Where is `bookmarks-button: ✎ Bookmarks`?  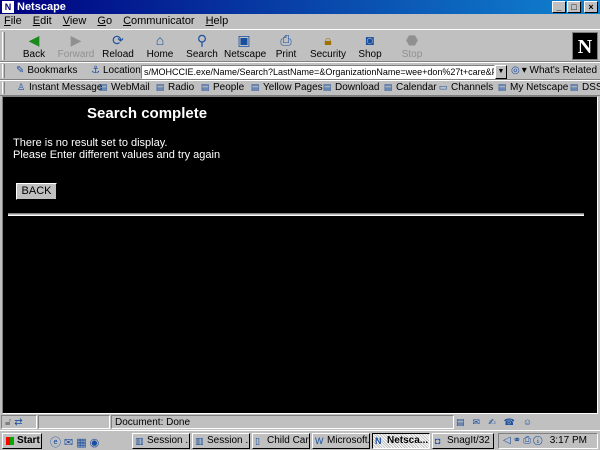
bookmarks-button: ✎ Bookmarks is located at coordinates (46, 71).